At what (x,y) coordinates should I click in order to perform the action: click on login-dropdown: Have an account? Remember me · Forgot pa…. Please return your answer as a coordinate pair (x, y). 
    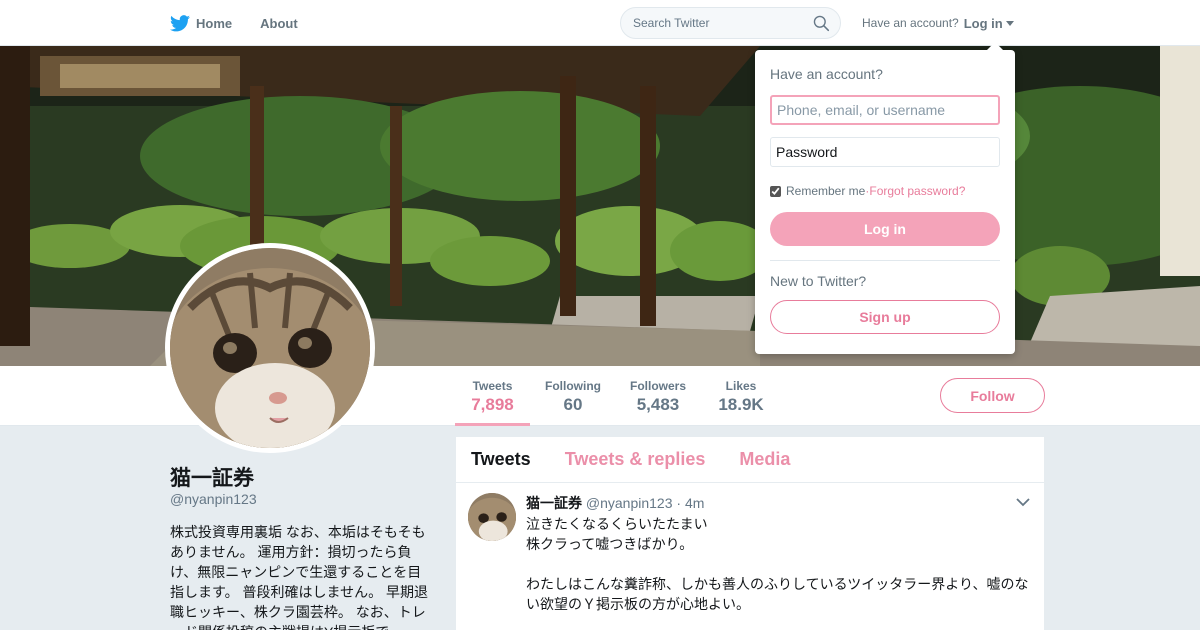
    Looking at the image, I should click on (885, 198).